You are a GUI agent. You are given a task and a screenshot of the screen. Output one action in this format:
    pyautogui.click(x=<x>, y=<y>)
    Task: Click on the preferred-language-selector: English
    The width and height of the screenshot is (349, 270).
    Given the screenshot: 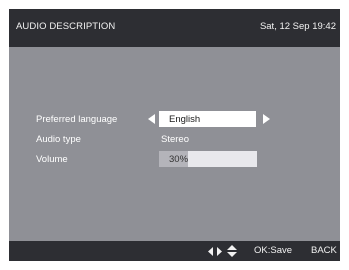 What is the action you would take?
    pyautogui.click(x=207, y=119)
    